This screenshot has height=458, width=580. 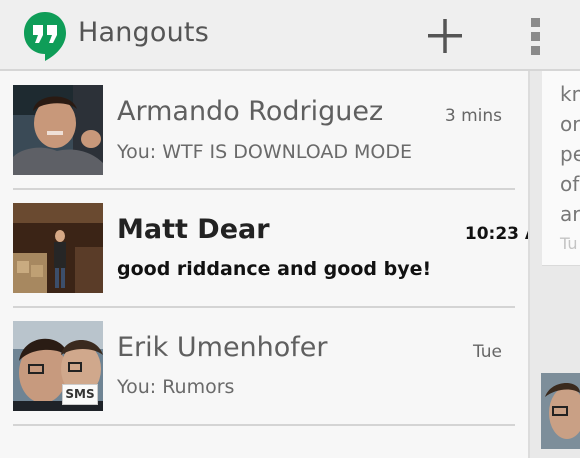 What do you see at coordinates (487, 352) in the screenshot?
I see `message-time: Tue` at bounding box center [487, 352].